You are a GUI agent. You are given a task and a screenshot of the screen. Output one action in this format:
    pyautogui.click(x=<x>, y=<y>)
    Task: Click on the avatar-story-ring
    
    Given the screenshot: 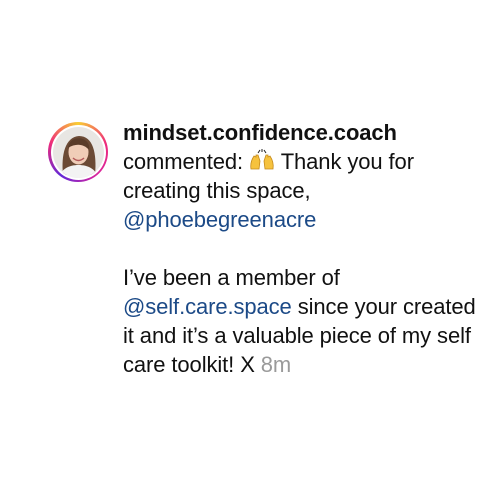 What is the action you would take?
    pyautogui.click(x=78, y=152)
    